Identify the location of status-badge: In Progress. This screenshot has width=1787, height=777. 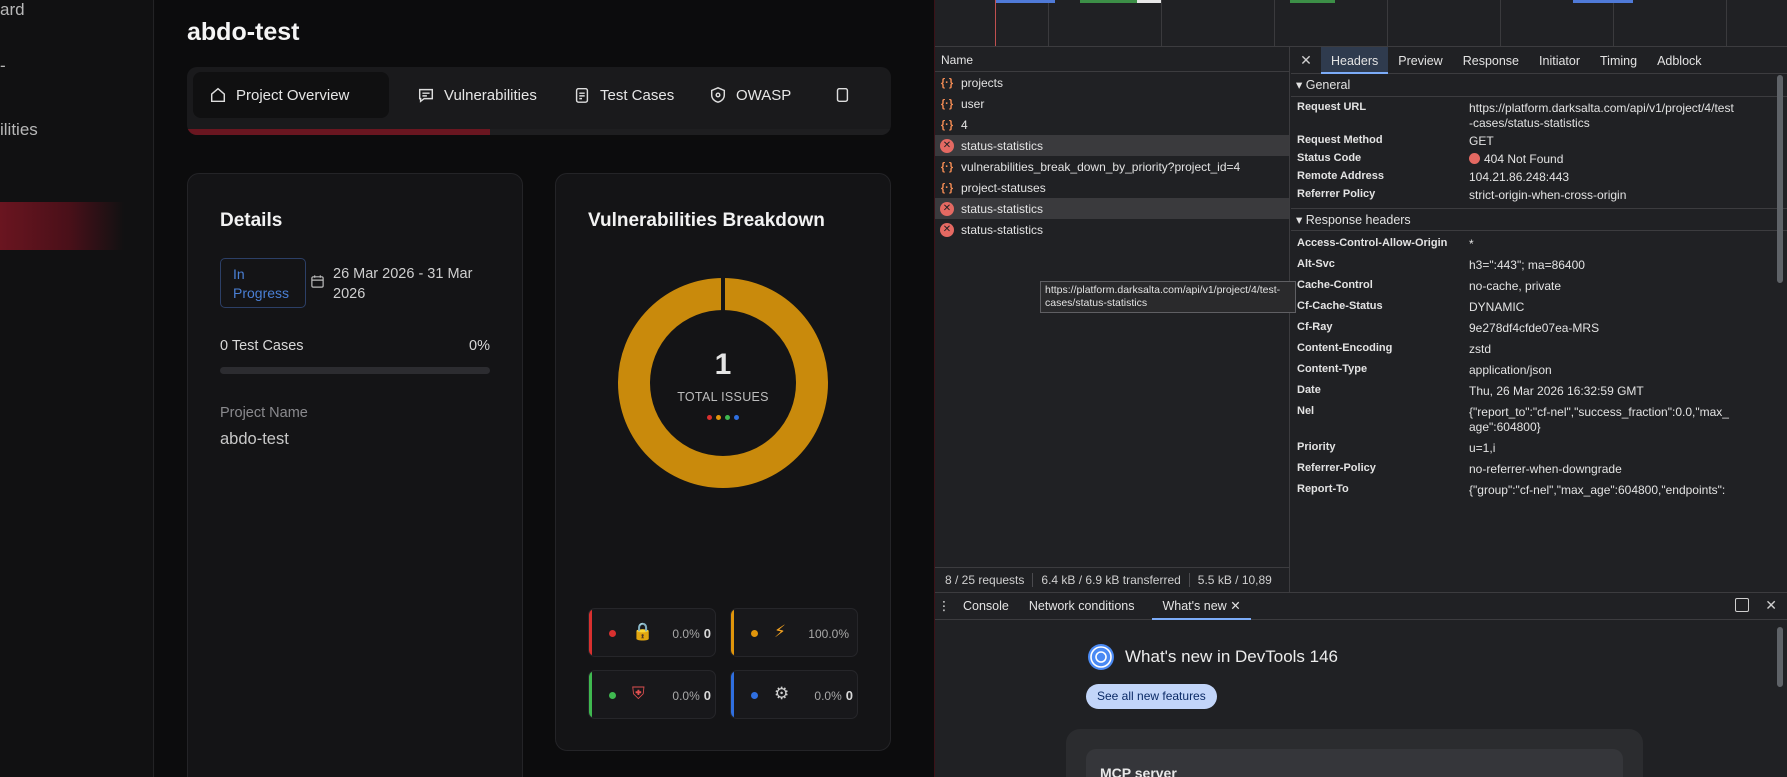
(263, 283).